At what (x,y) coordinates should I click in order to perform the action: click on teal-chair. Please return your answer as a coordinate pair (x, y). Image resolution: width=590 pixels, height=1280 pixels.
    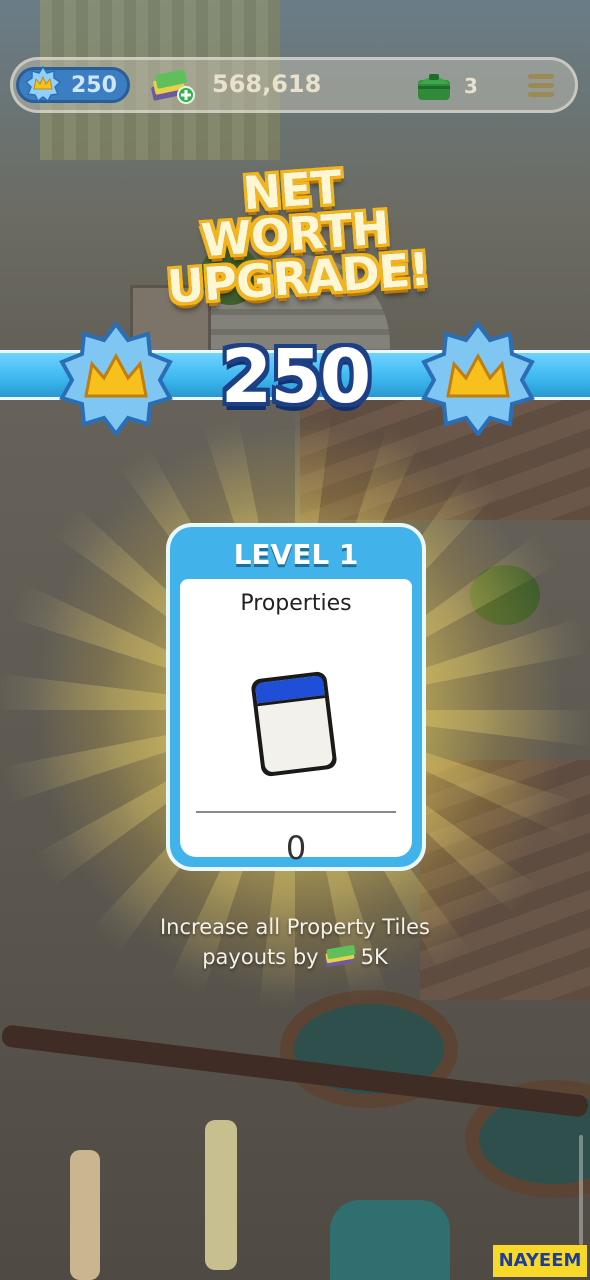
    Looking at the image, I should click on (390, 1240).